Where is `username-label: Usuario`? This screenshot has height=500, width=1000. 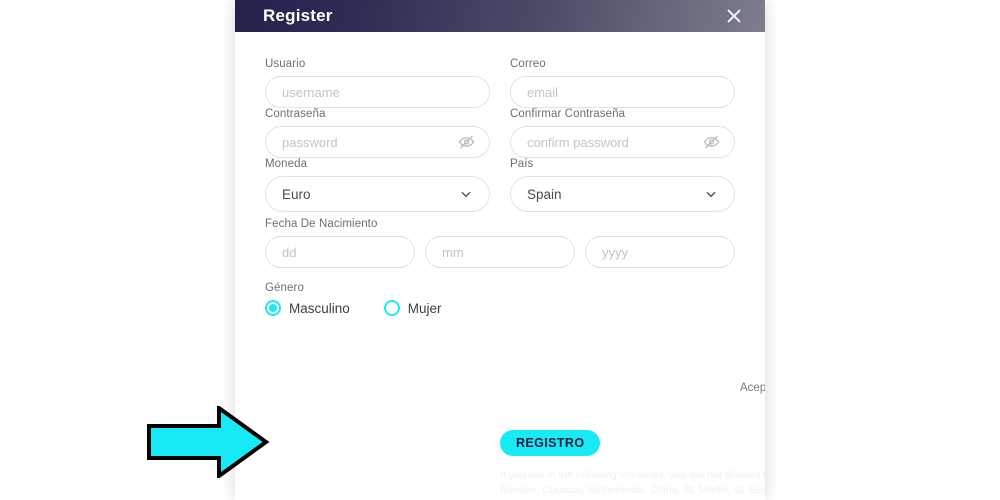 username-label: Usuario is located at coordinates (285, 64).